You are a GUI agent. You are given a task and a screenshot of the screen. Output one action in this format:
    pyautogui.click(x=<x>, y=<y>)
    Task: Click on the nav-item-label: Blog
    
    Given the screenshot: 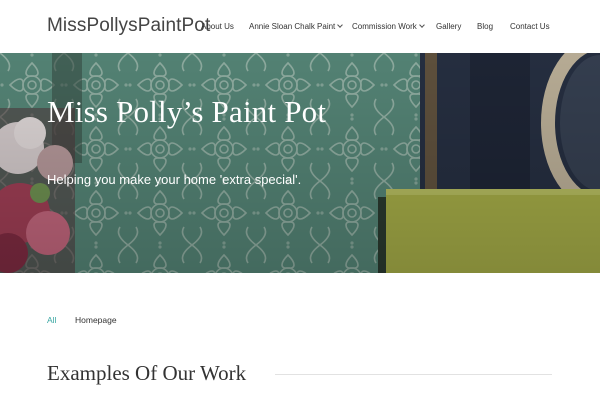 What is the action you would take?
    pyautogui.click(x=485, y=26)
    